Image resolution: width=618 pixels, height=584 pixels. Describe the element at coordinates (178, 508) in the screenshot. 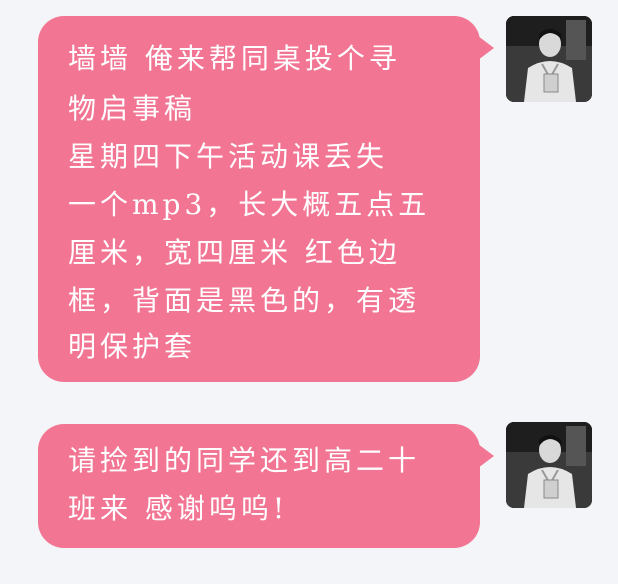

I see `message-2-line-2: 班来 感谢呜呜!` at that location.